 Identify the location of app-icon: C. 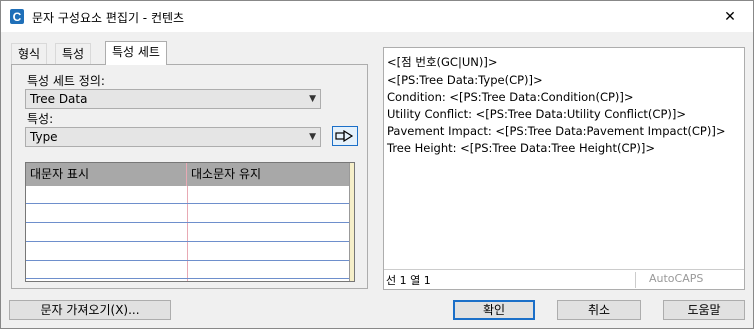
(17, 16).